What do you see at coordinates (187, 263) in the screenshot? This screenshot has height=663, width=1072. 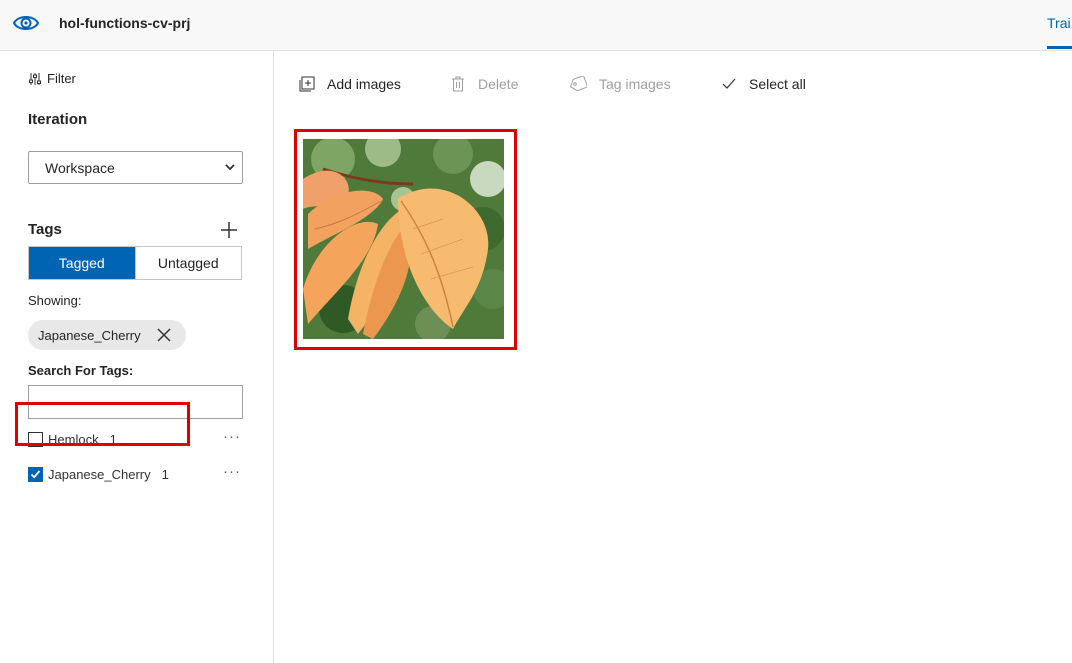 I see `untagged-option: Untagged` at bounding box center [187, 263].